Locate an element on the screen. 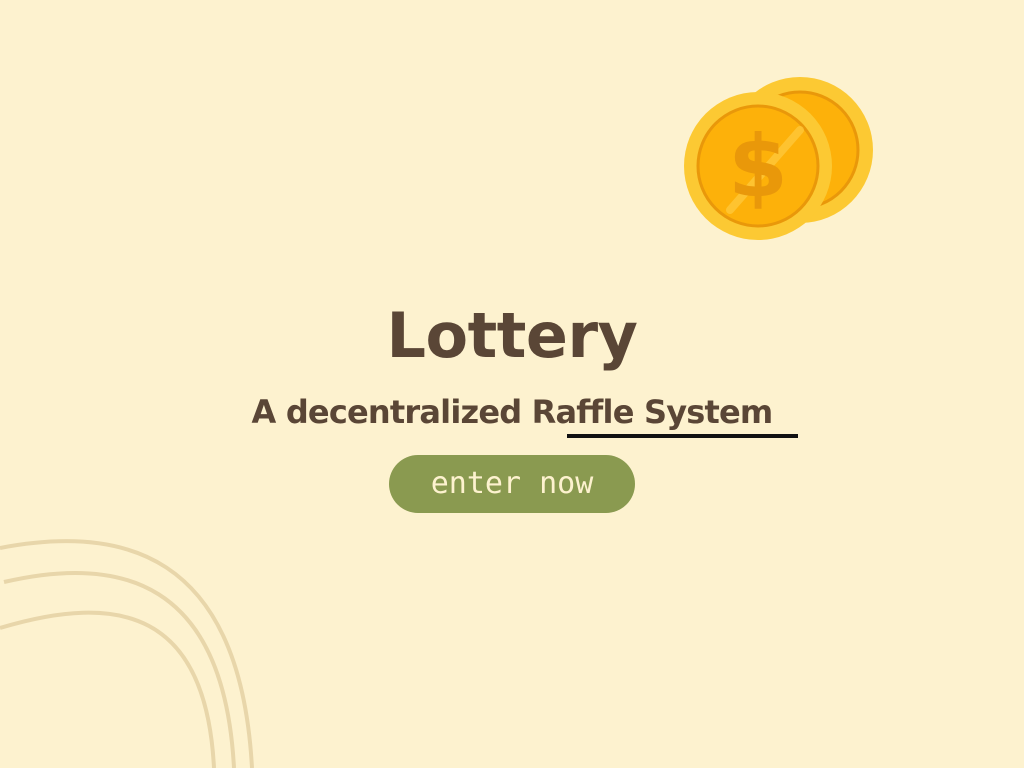  decorative-arc-outer is located at coordinates (127, 653).